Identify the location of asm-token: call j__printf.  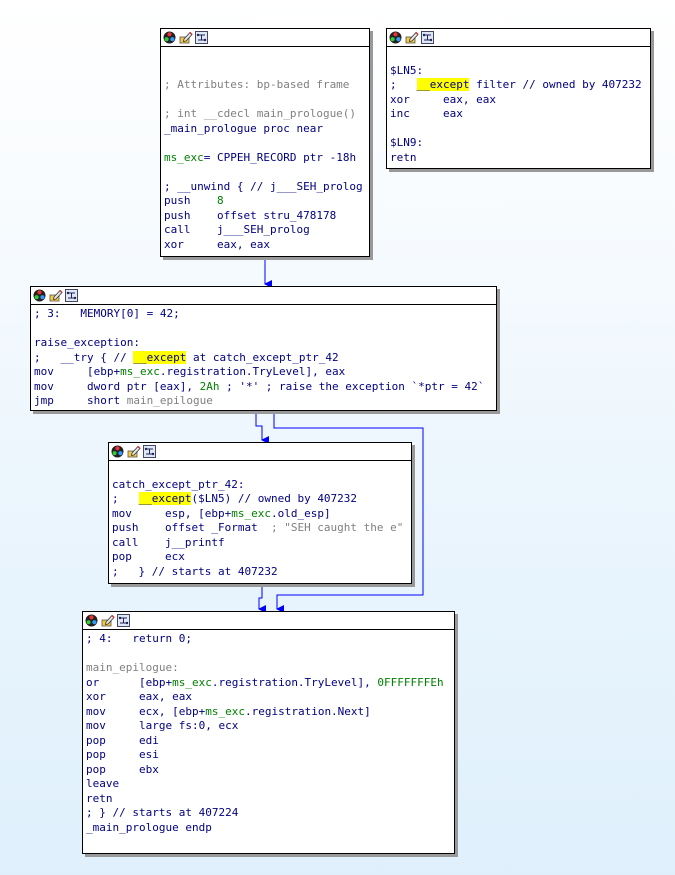
(168, 542).